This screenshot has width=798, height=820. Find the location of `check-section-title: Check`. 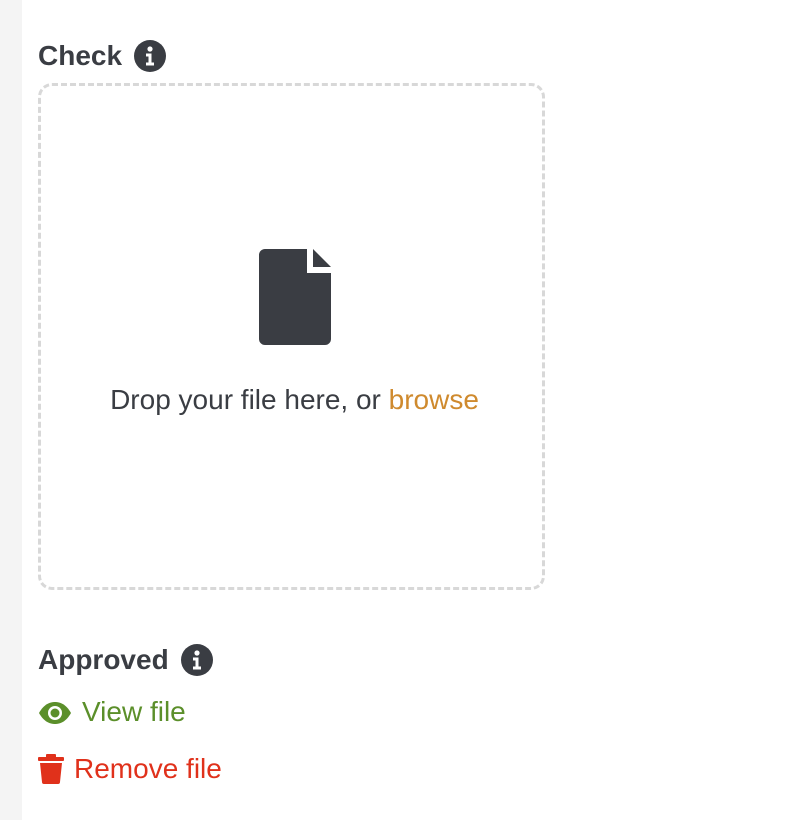

check-section-title: Check is located at coordinates (80, 55).